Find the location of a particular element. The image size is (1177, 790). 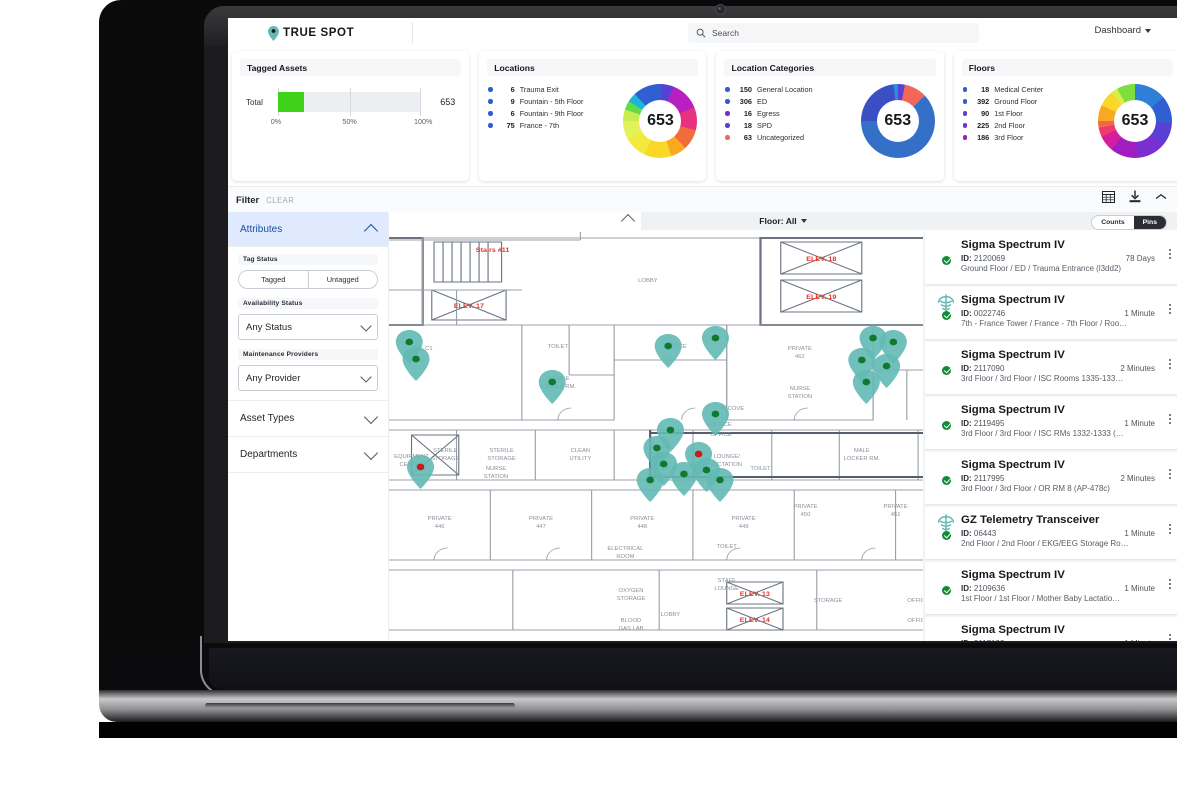

svg-text: ELEV. 14 is located at coordinates (755, 620).